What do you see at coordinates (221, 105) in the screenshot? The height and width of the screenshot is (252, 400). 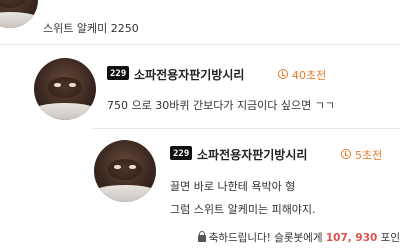 I see `comment-text: 750 으로 30바퀴 간보다가 지금이다 싶으면 ㄱㄱ` at bounding box center [221, 105].